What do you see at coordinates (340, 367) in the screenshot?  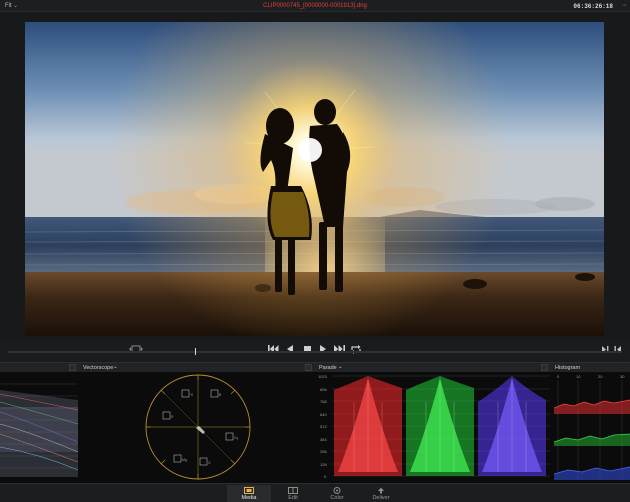 I see `parade-dropdown-icon: ⌄` at bounding box center [340, 367].